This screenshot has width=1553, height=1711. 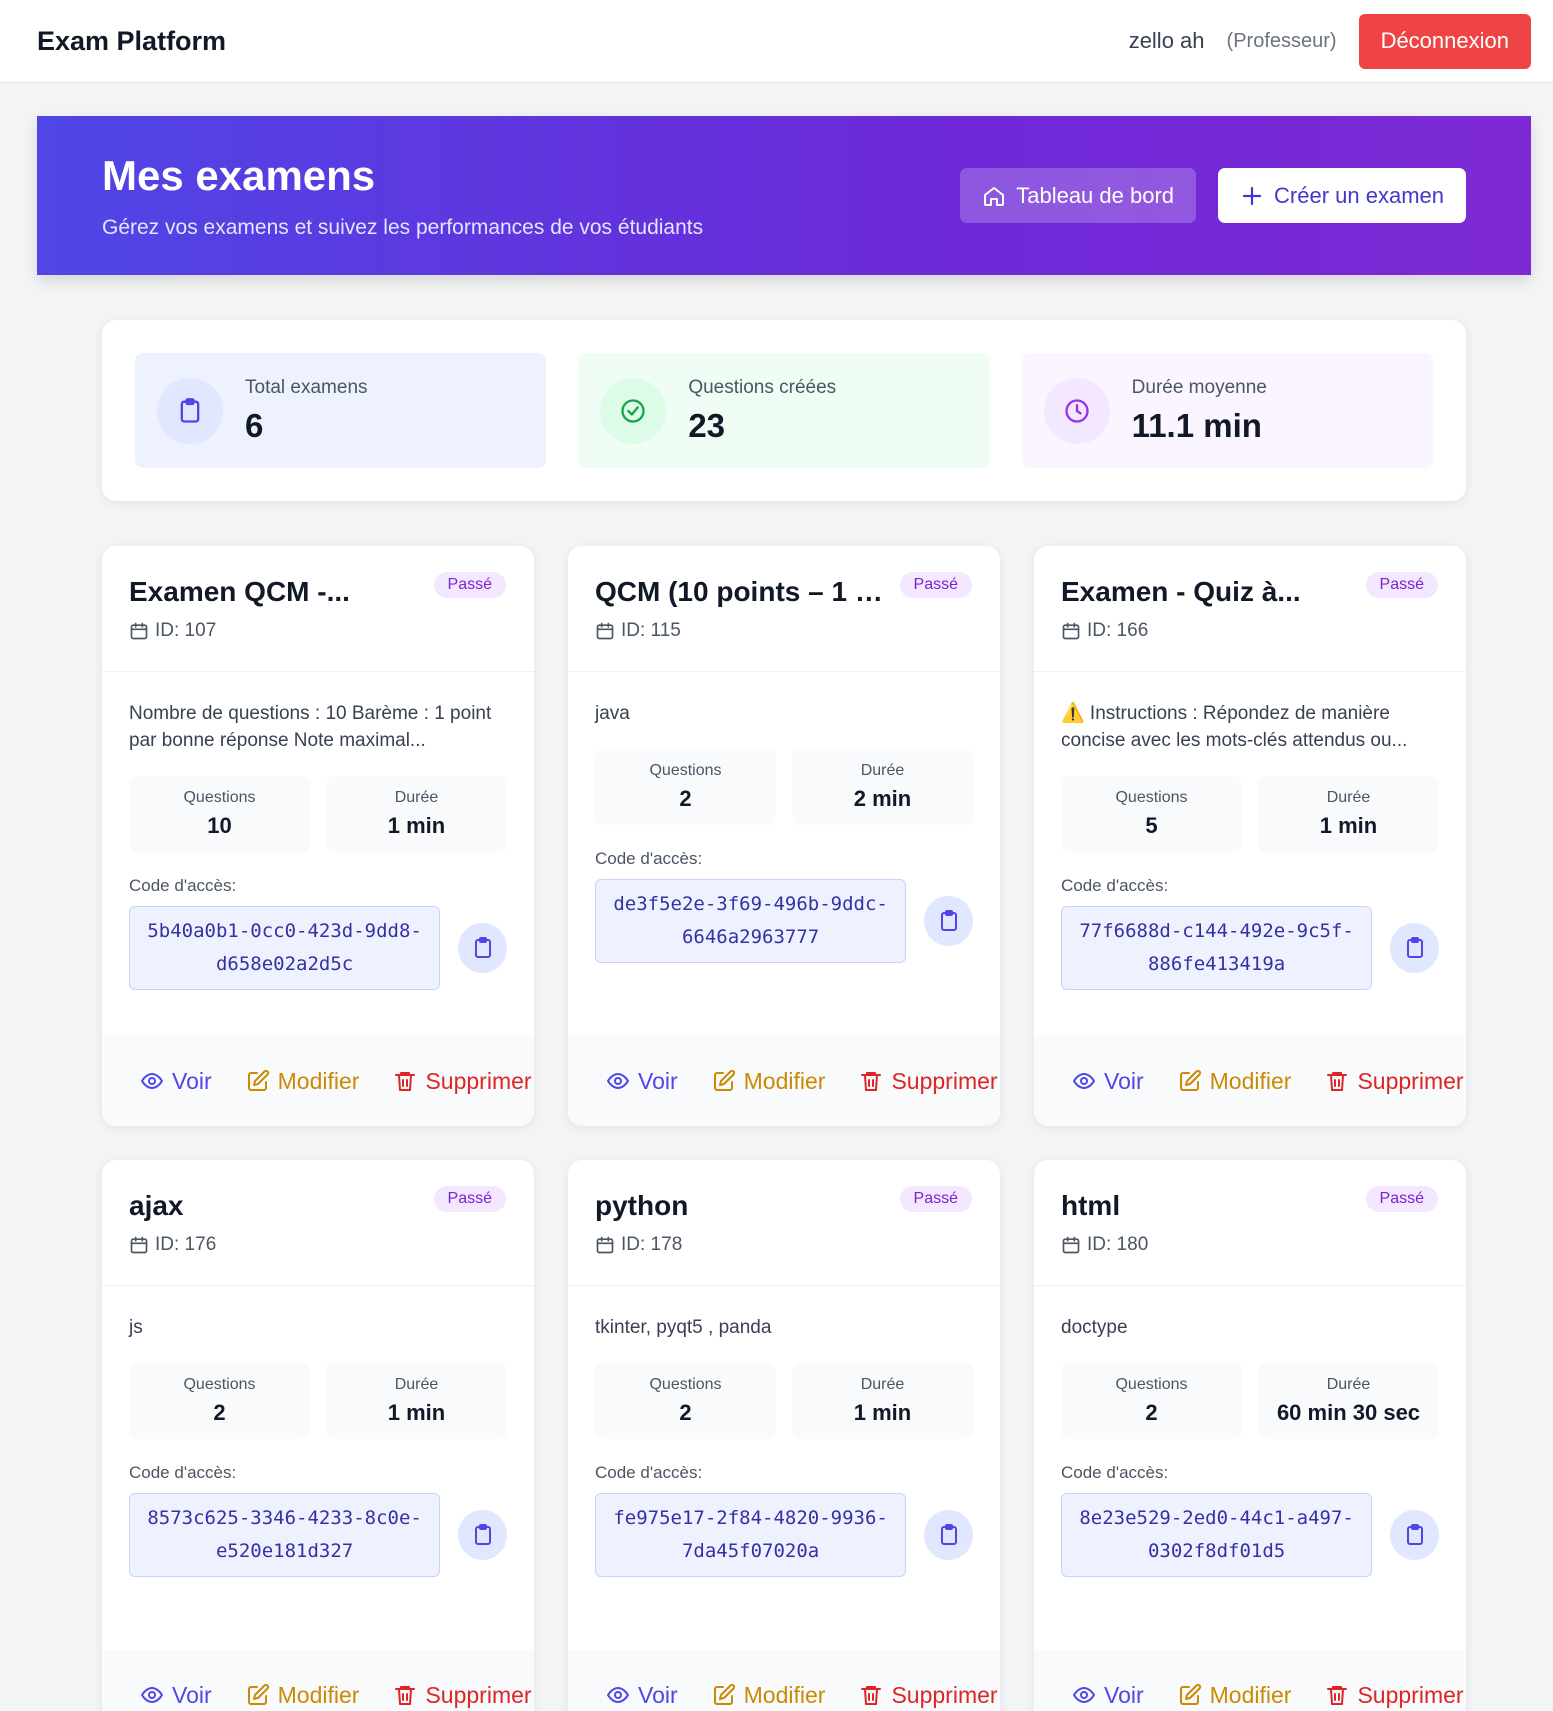 What do you see at coordinates (1249, 1245) in the screenshot?
I see `exam-id-row: ID: 180` at bounding box center [1249, 1245].